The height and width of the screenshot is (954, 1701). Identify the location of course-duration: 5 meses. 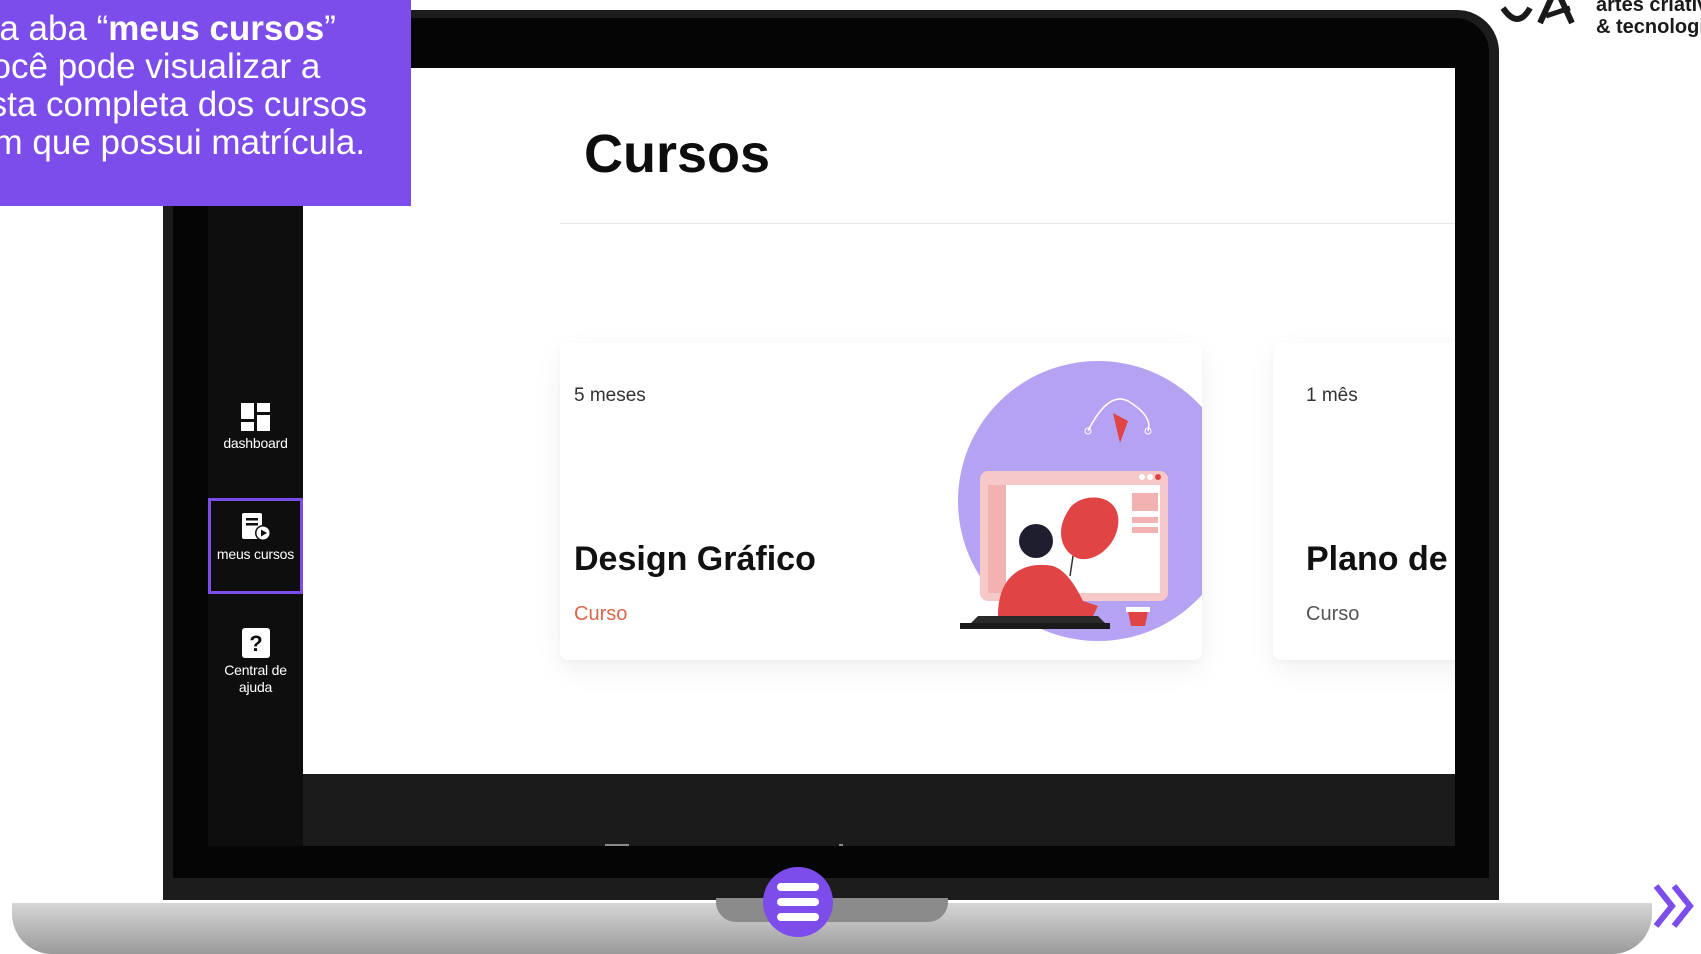
(610, 395).